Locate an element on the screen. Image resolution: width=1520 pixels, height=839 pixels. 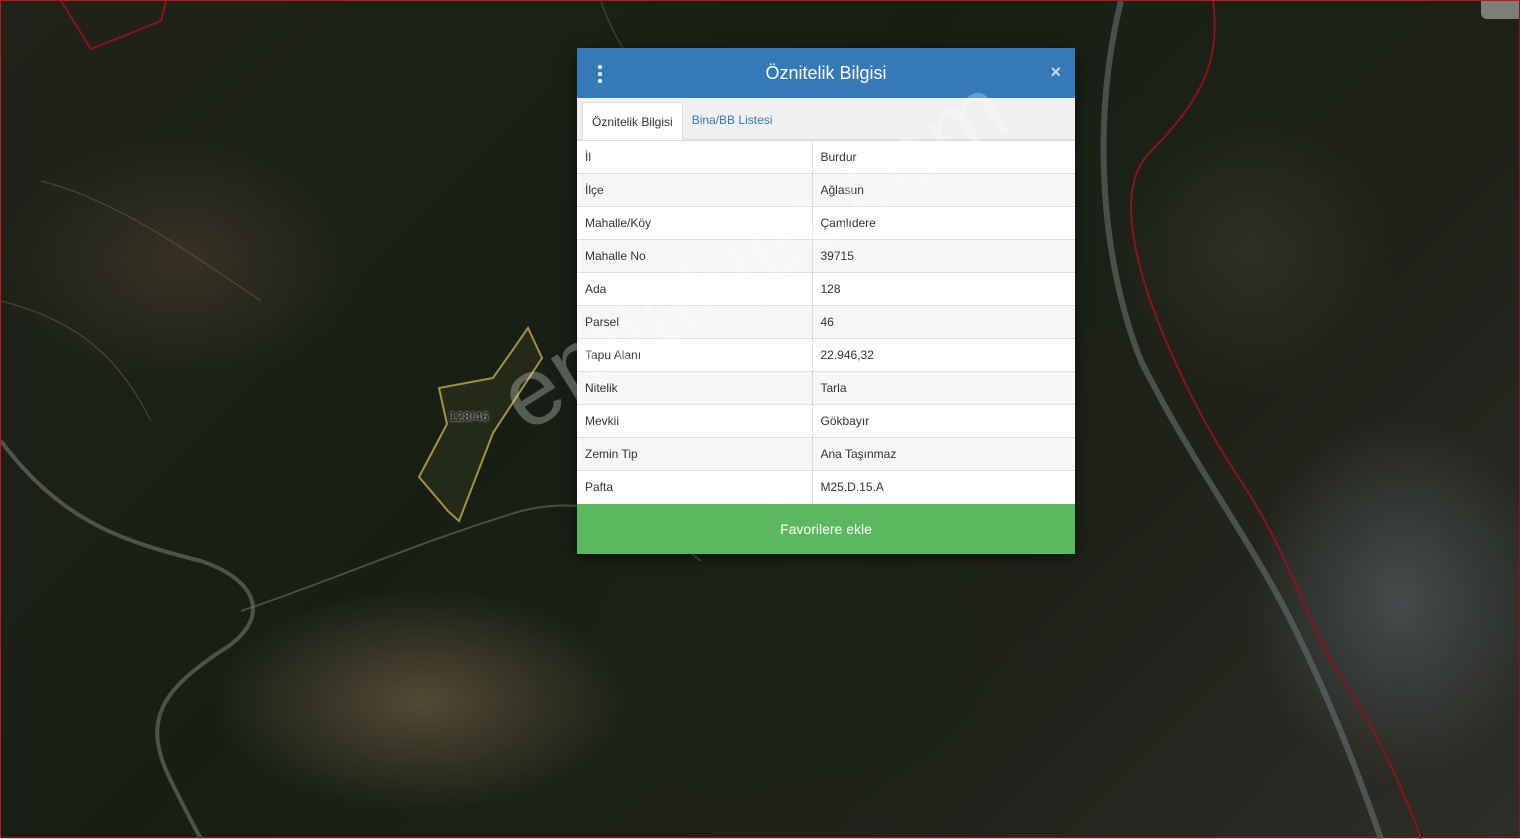
row-key: Parsel is located at coordinates (695, 322).